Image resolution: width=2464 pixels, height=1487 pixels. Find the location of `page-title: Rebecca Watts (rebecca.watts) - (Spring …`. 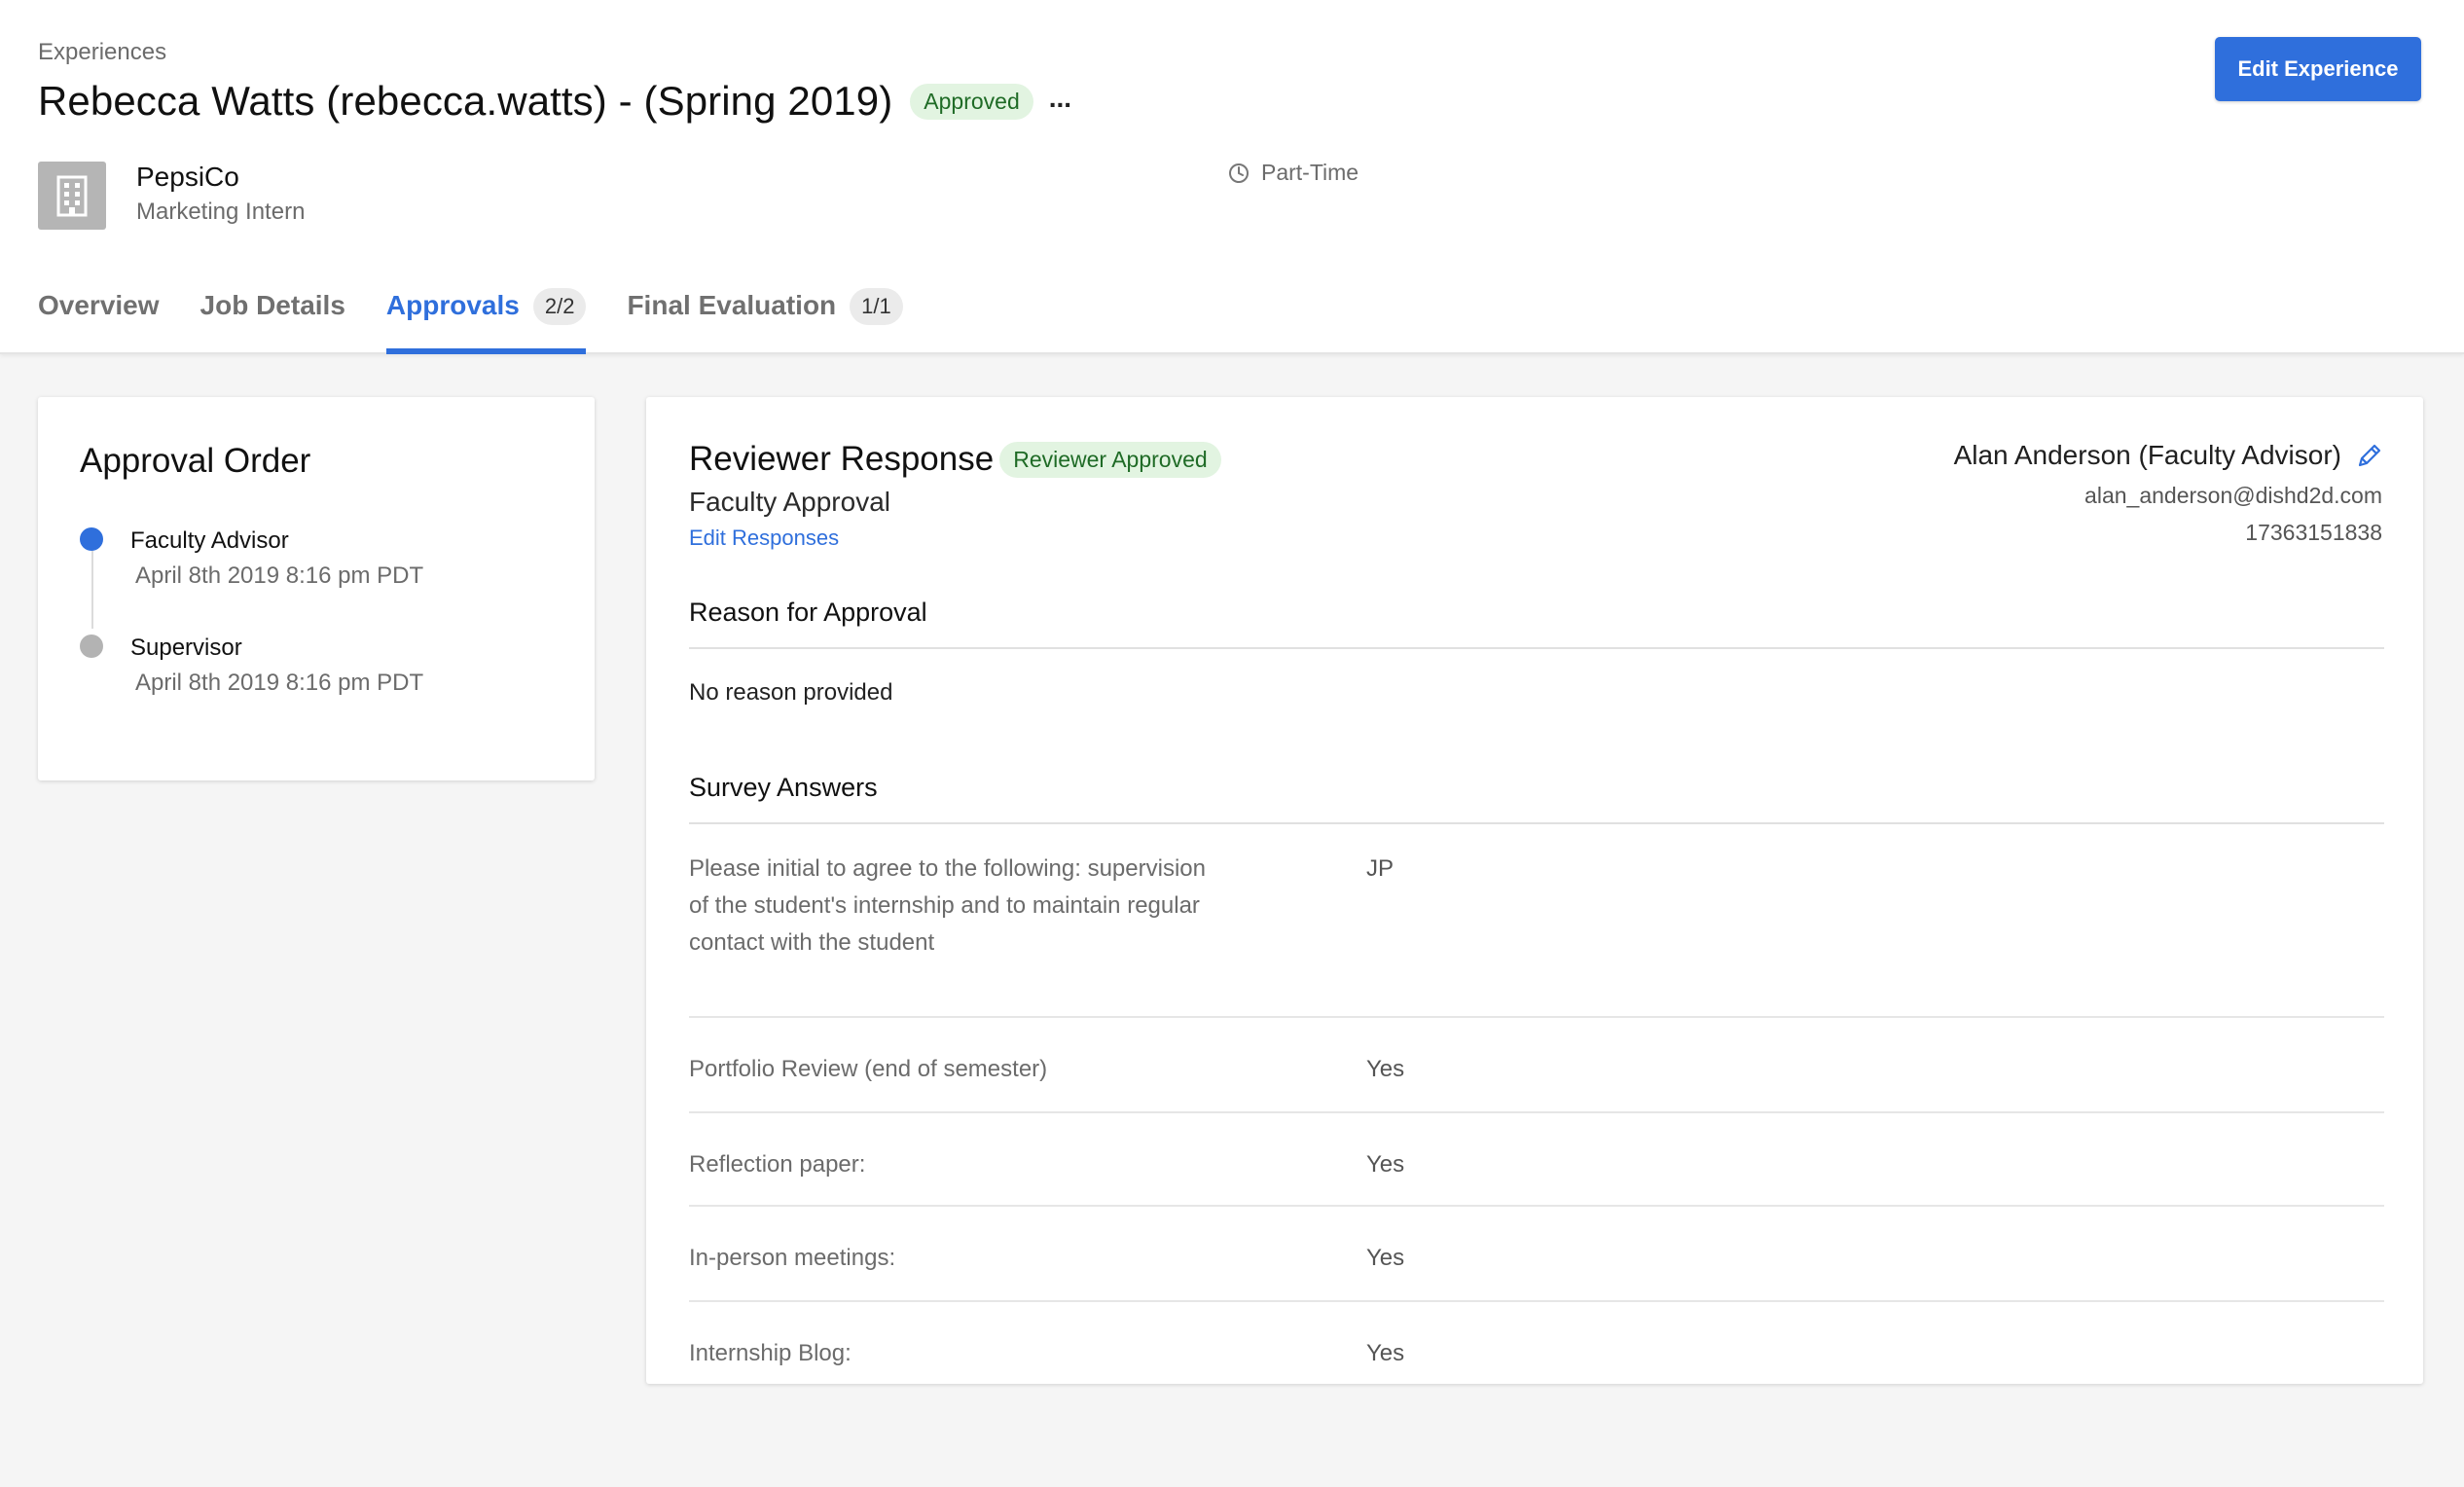

page-title: Rebecca Watts (rebecca.watts) - (Spring … is located at coordinates (465, 101).